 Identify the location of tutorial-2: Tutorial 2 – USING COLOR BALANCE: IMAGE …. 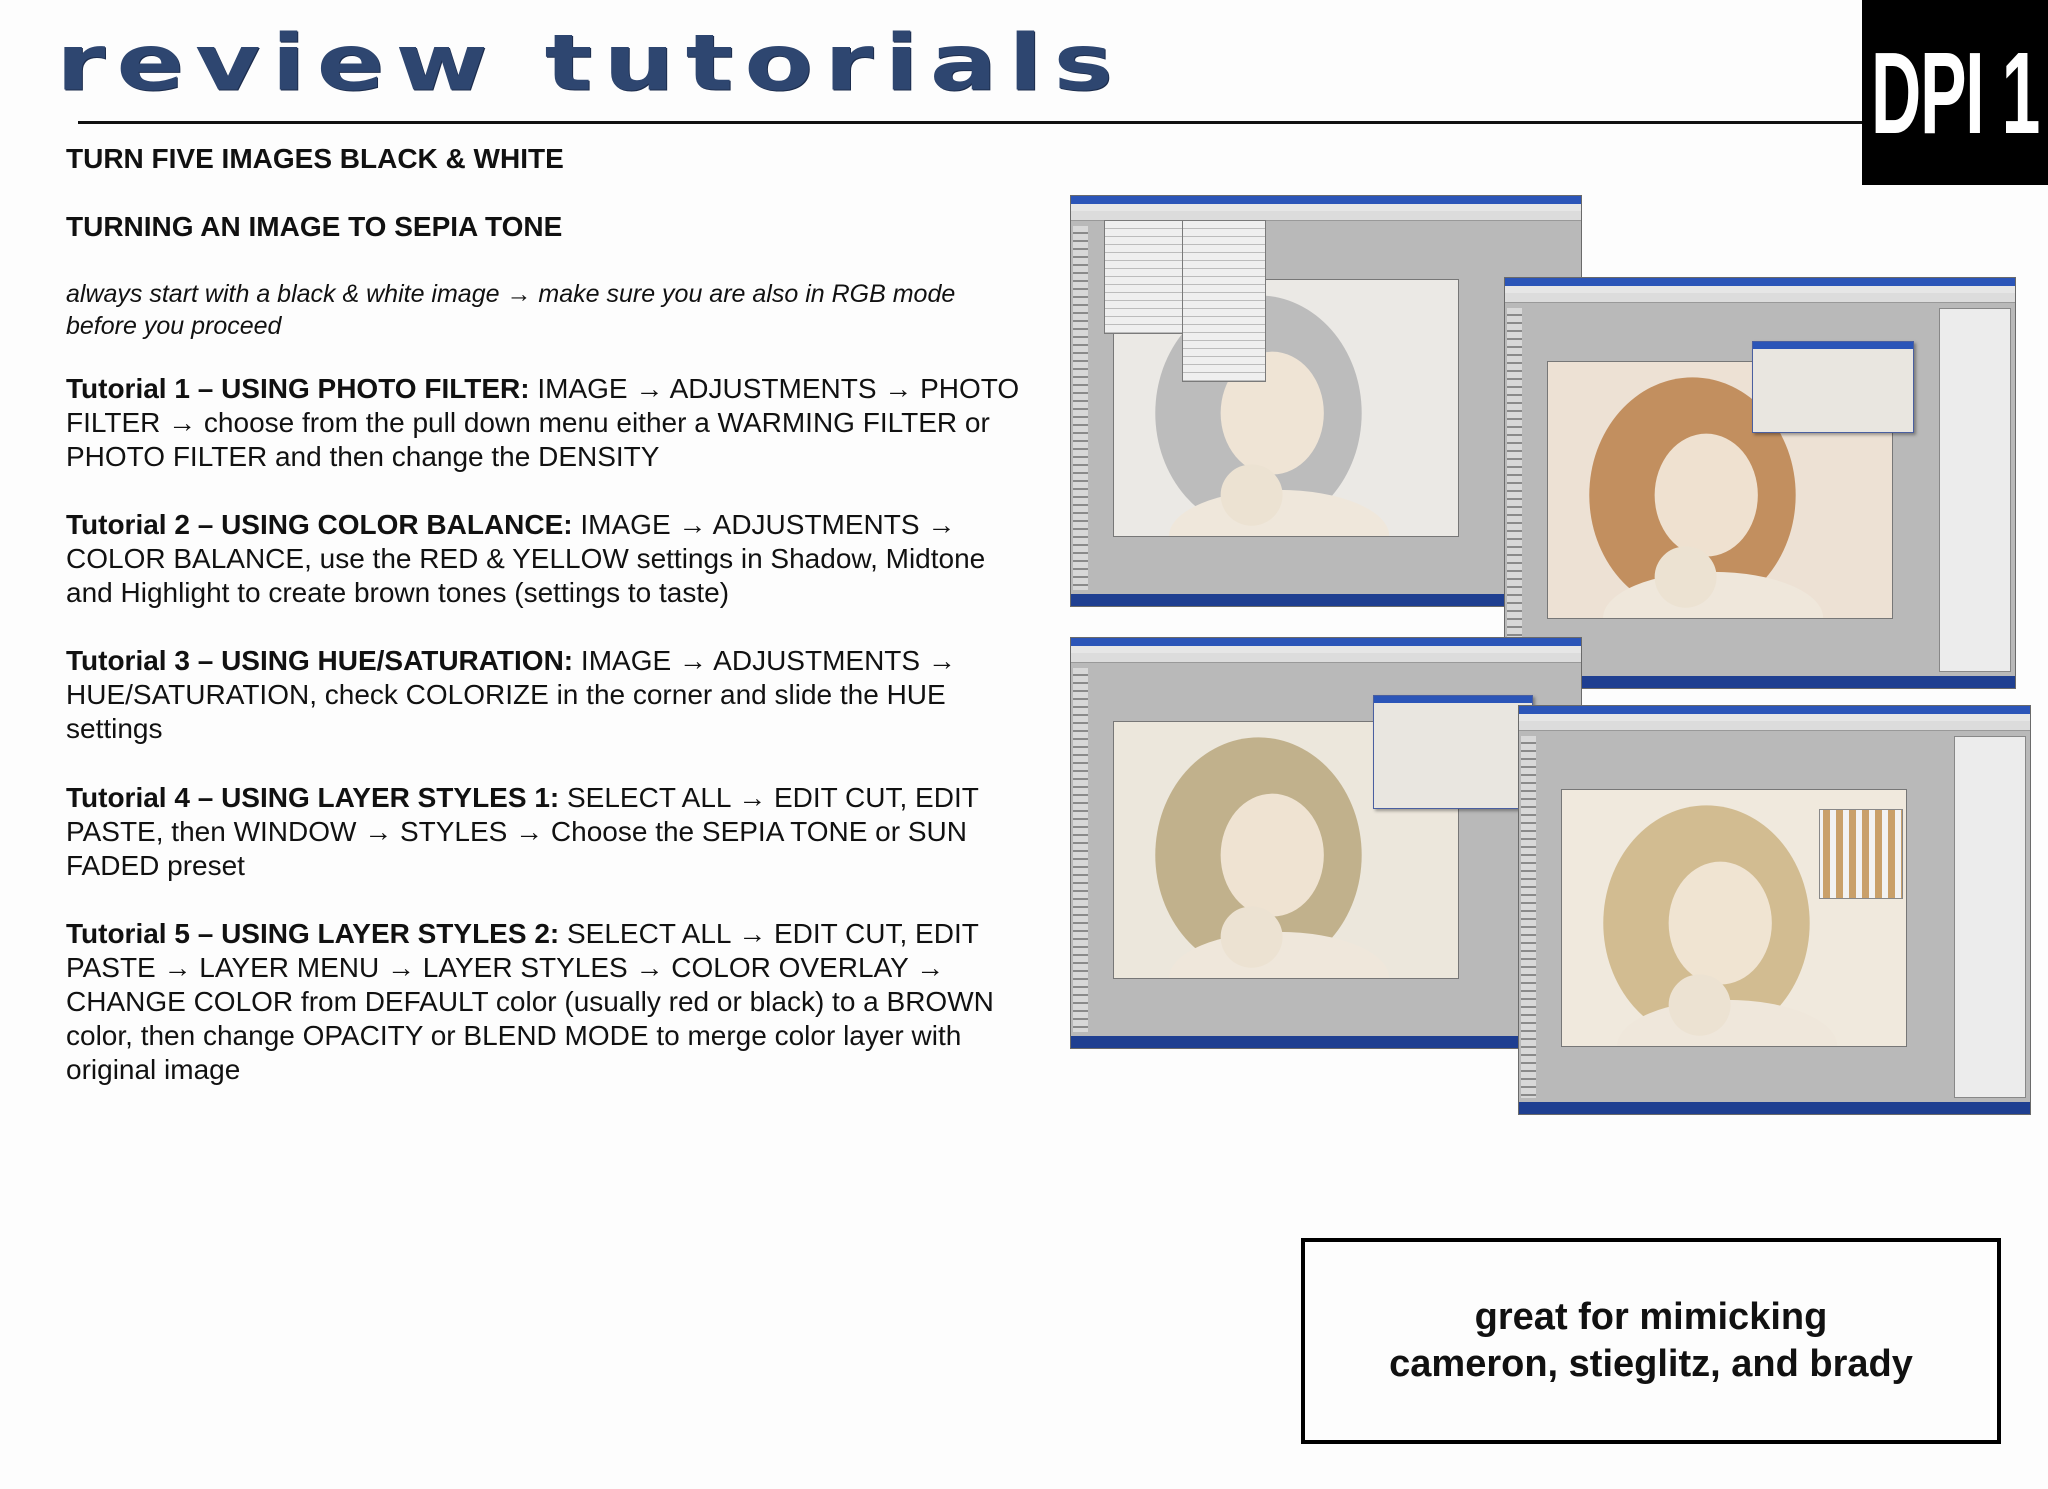
(546, 559).